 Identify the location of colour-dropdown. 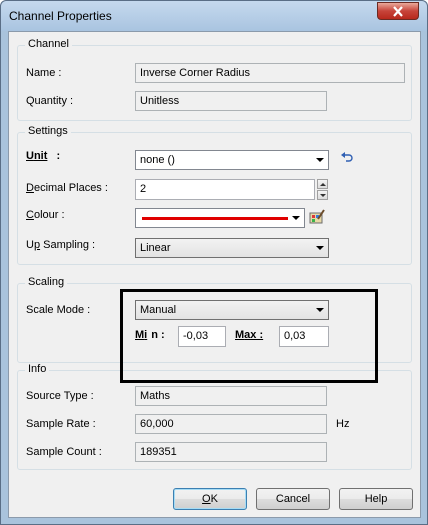
(220, 218).